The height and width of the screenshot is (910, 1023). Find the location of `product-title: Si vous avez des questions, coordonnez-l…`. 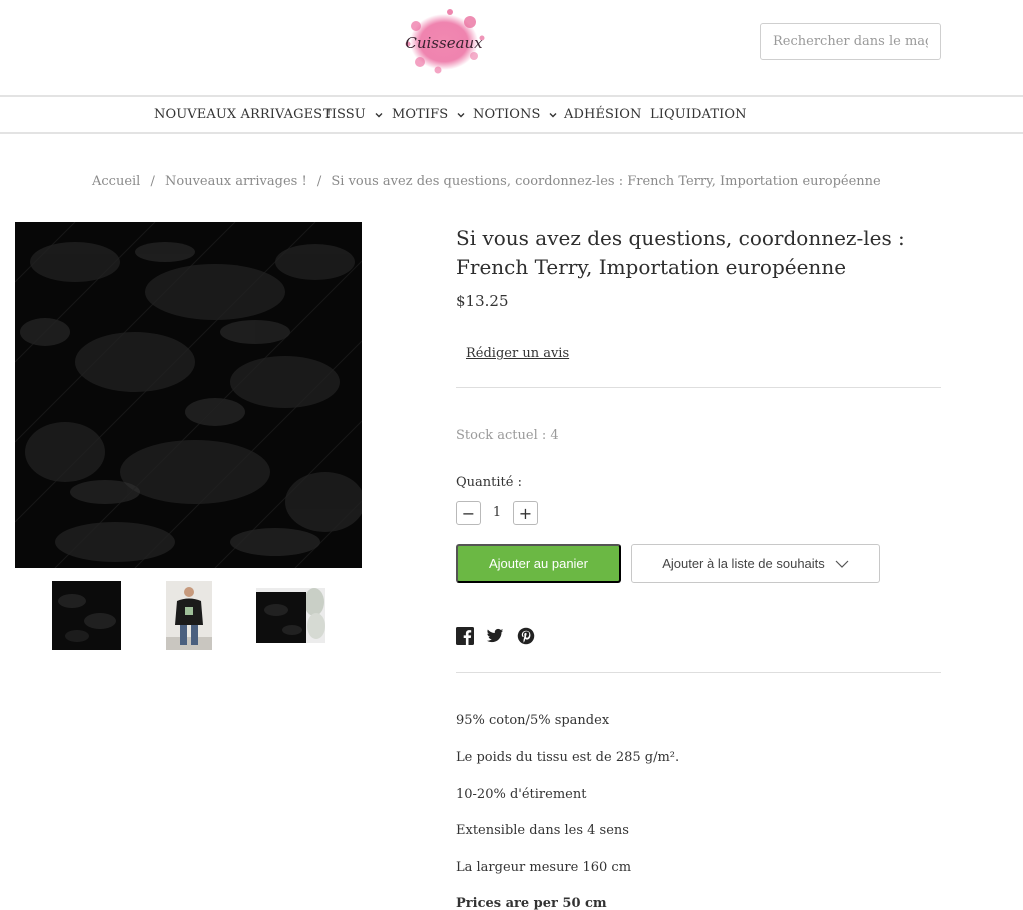

product-title: Si vous avez des questions, coordonnez-l… is located at coordinates (680, 252).